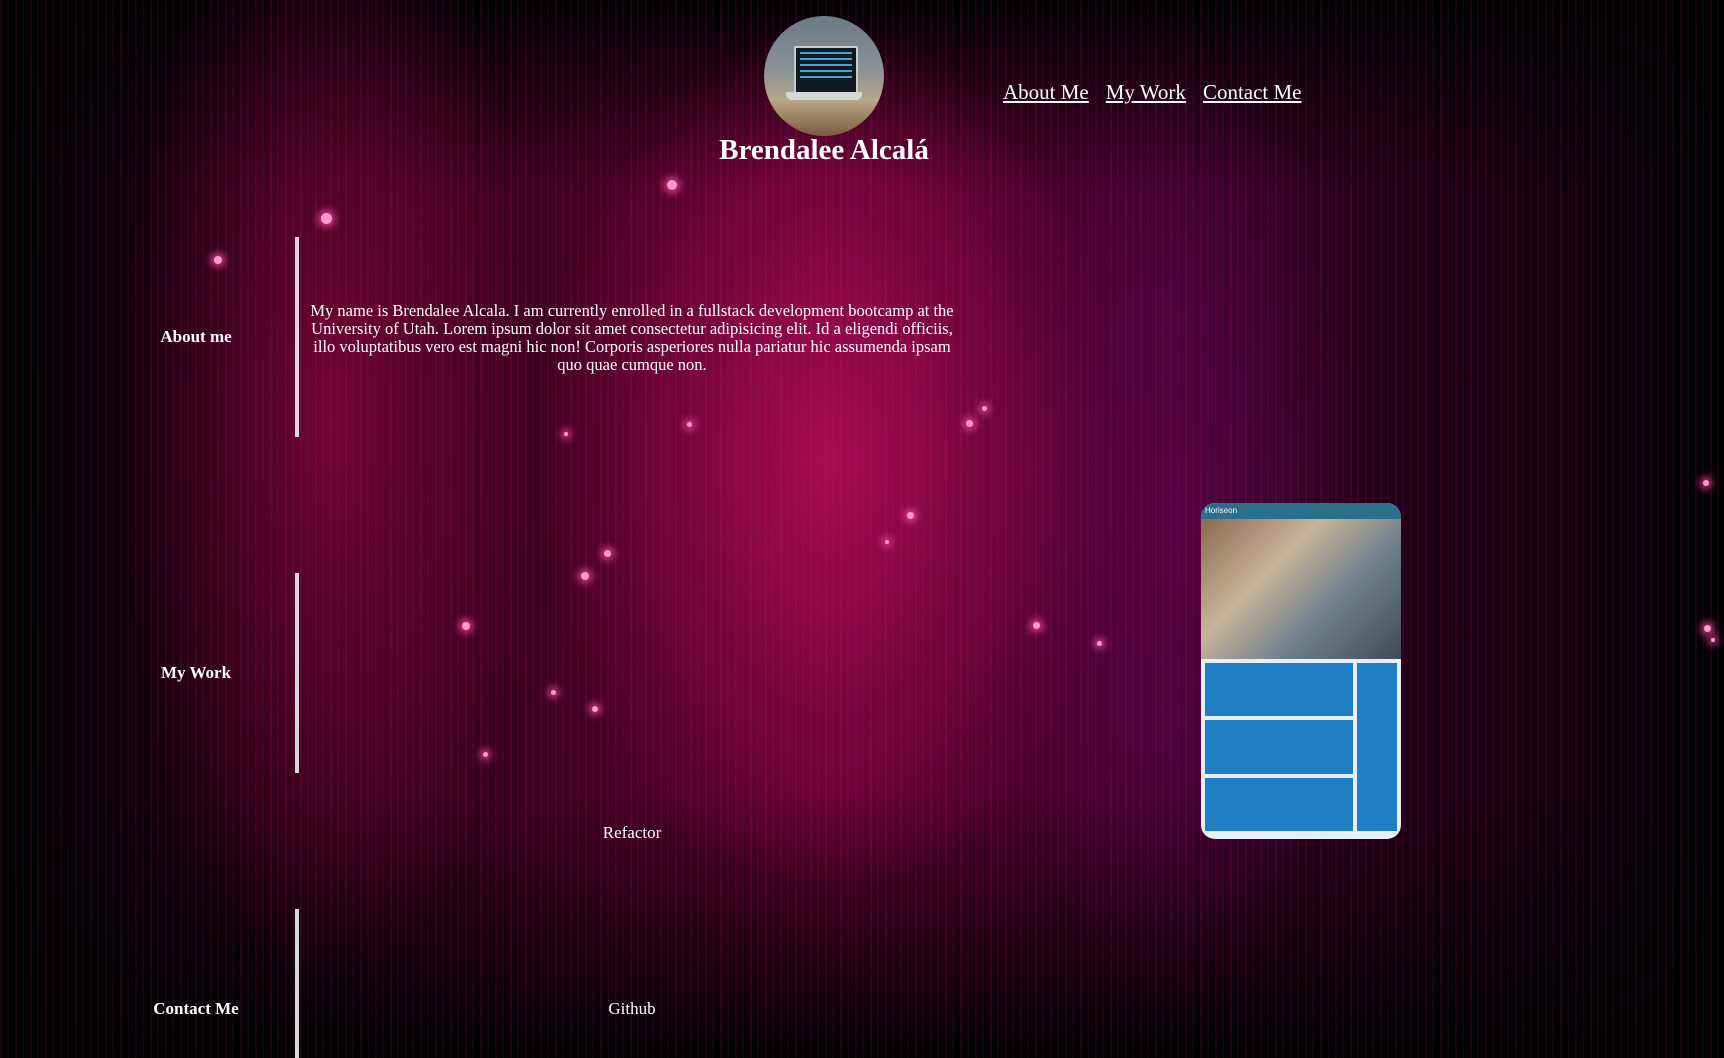  I want to click on project-label-refactor: Refactor, so click(632, 833).